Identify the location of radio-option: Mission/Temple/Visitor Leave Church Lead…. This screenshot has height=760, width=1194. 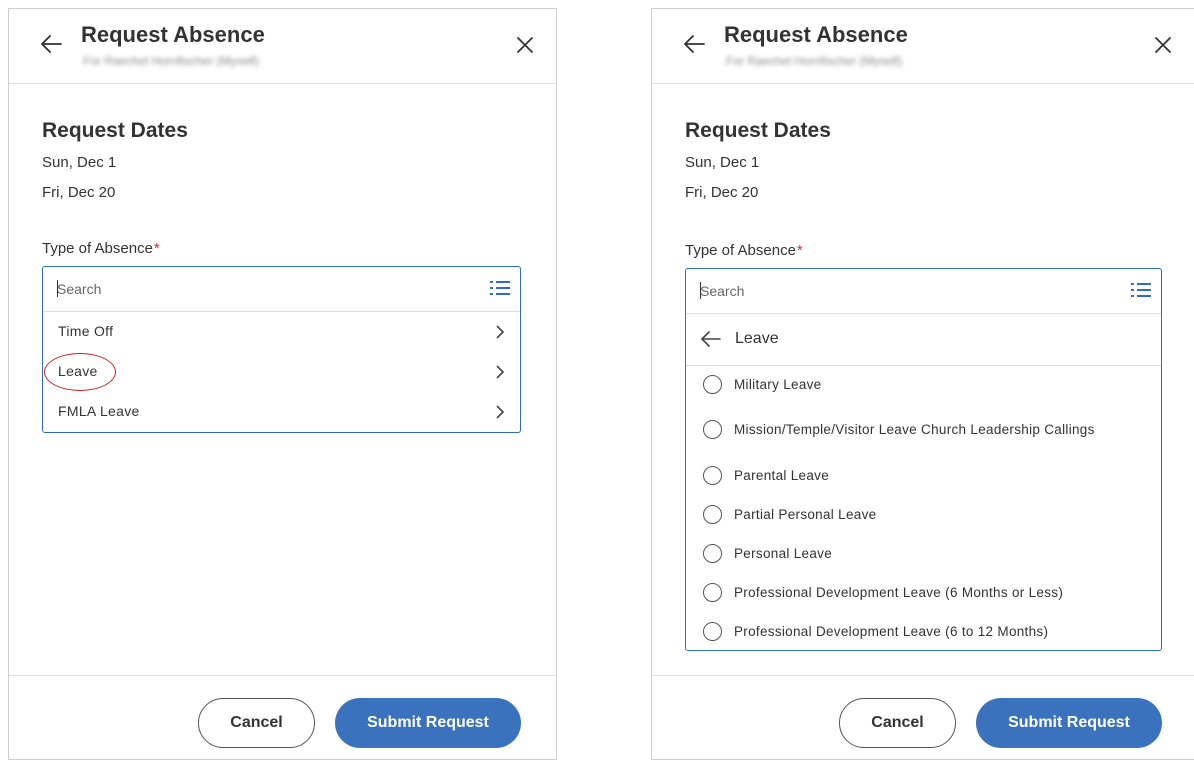
(923, 430).